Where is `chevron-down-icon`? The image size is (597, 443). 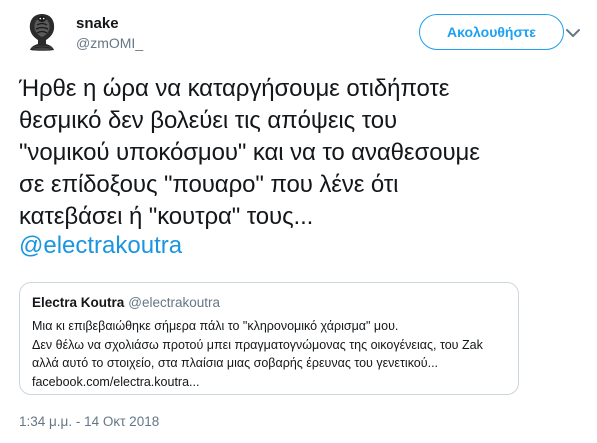 chevron-down-icon is located at coordinates (573, 32).